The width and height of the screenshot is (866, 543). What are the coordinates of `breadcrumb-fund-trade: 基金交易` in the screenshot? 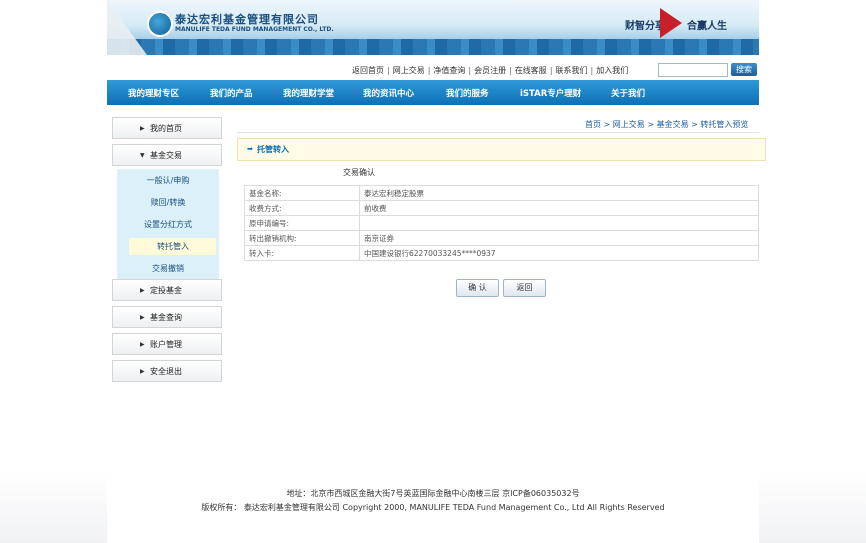 It's located at (673, 124).